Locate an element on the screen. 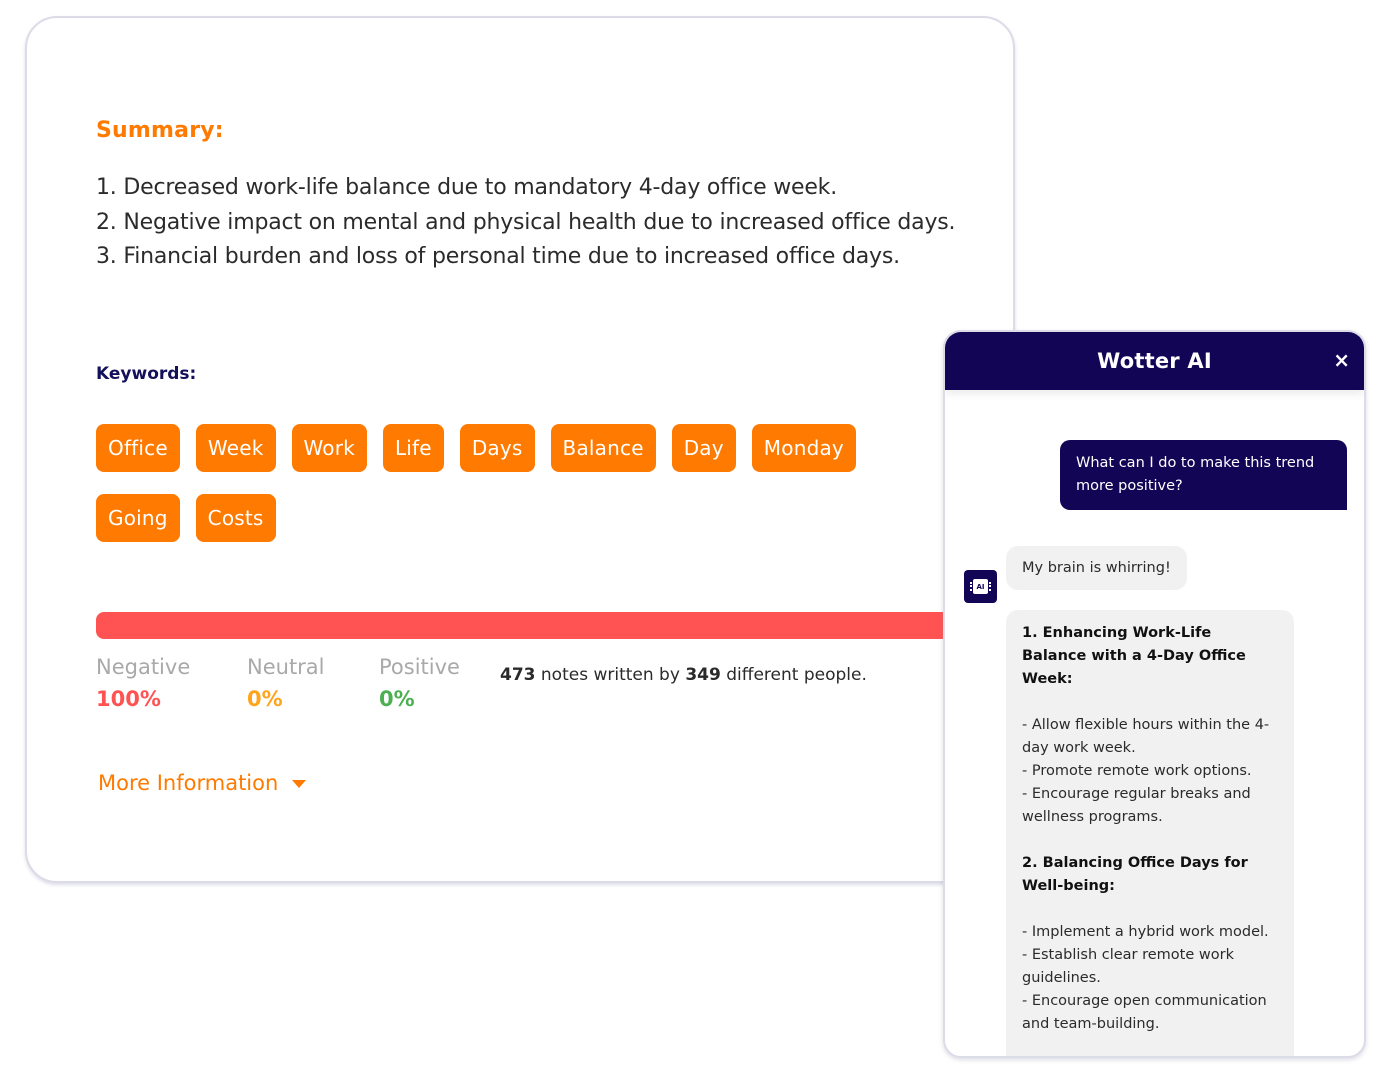 Image resolution: width=1400 pixels, height=1080 pixels. ai-response-item: - Promote remote work options. is located at coordinates (1137, 771).